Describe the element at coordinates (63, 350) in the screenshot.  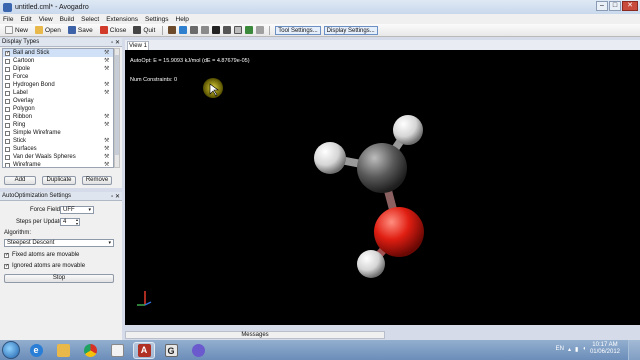
I see `taskbar-explorer` at that location.